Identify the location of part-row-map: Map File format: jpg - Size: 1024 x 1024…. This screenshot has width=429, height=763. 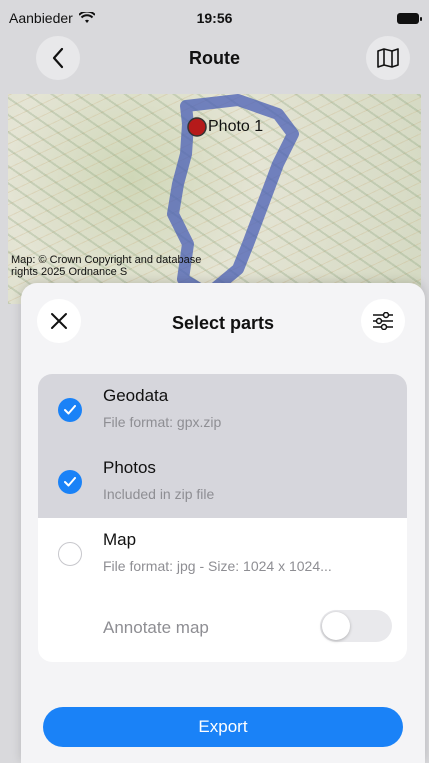
(222, 554).